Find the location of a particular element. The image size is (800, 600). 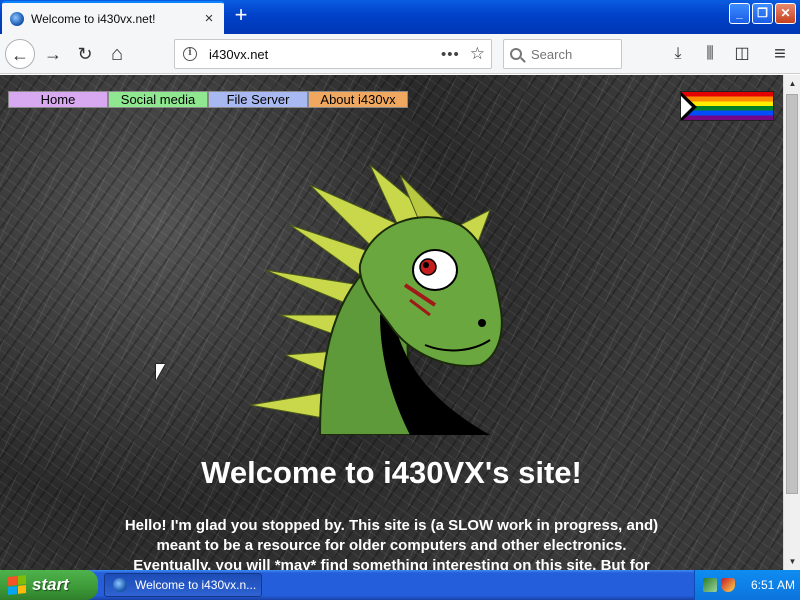

address-bar: i i430vx.net ••• ☆ is located at coordinates (333, 54).